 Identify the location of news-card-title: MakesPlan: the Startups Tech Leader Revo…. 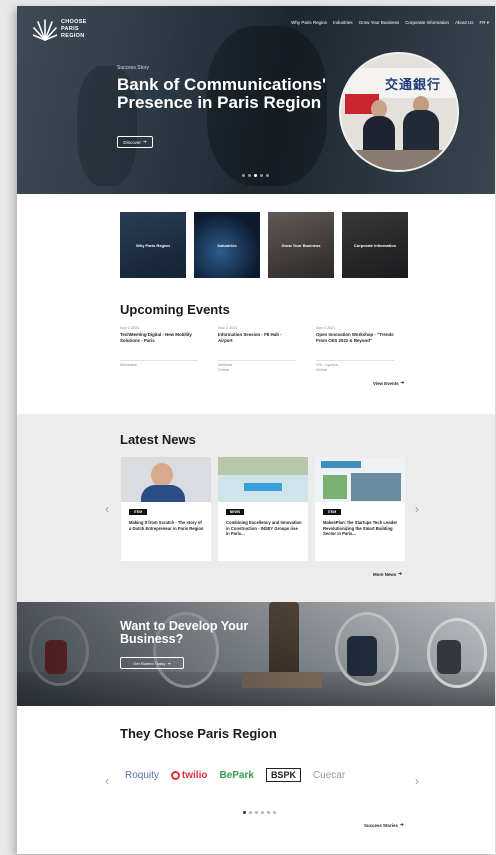
(360, 528).